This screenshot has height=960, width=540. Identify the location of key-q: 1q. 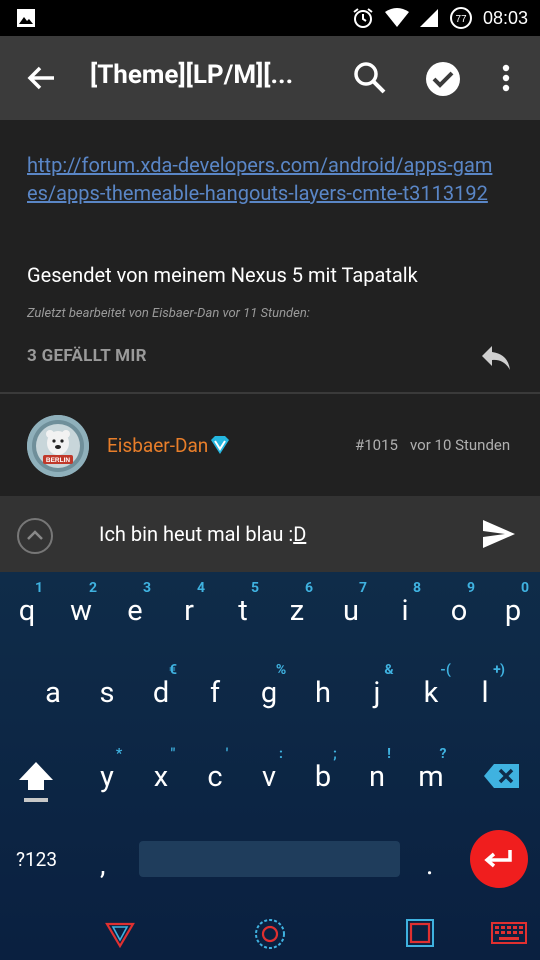
(27, 612).